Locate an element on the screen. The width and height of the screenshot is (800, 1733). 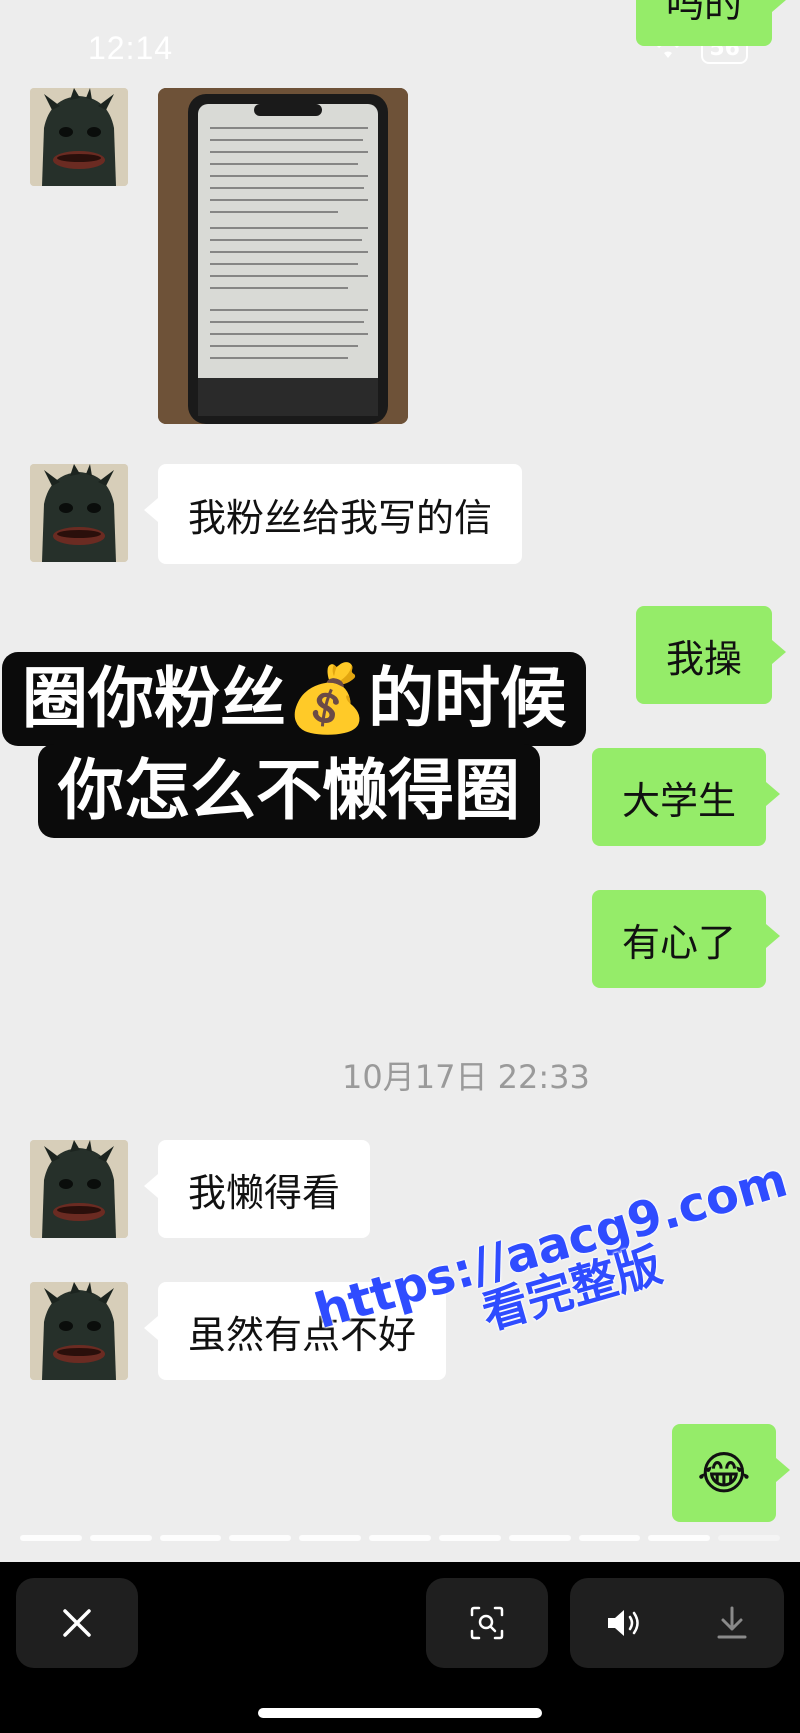
message-bubble-right: 有心了 is located at coordinates (686, 939).